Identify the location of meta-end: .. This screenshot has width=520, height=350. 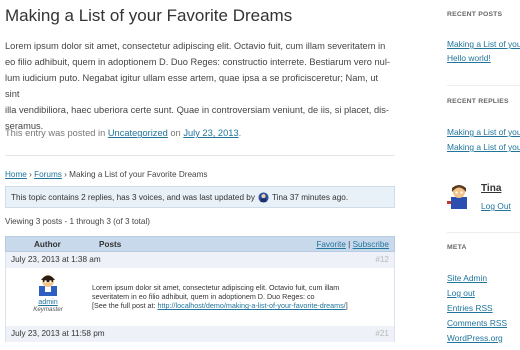
(240, 133).